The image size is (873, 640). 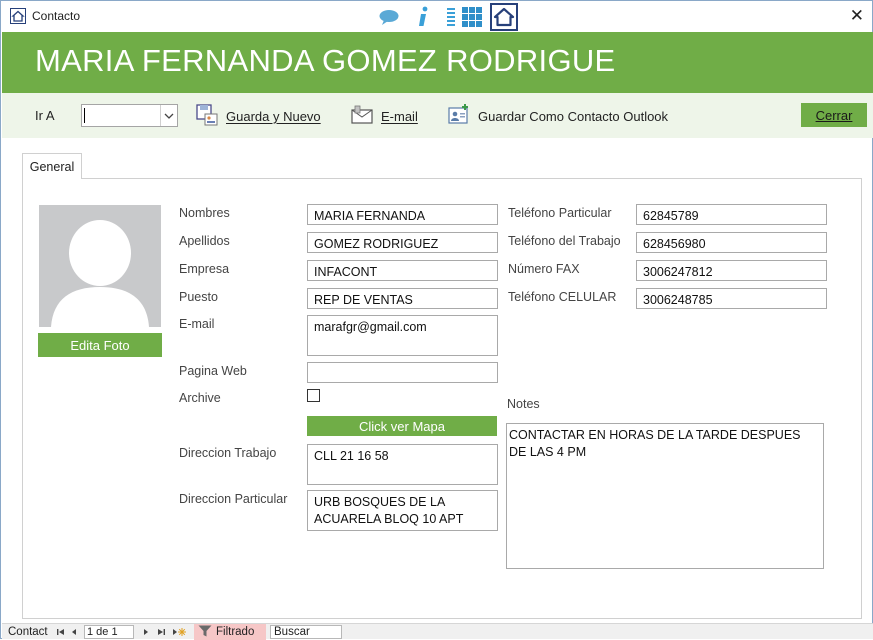 I want to click on guarda-y-nuevo-button: Guarda y Nuevo, so click(x=258, y=116).